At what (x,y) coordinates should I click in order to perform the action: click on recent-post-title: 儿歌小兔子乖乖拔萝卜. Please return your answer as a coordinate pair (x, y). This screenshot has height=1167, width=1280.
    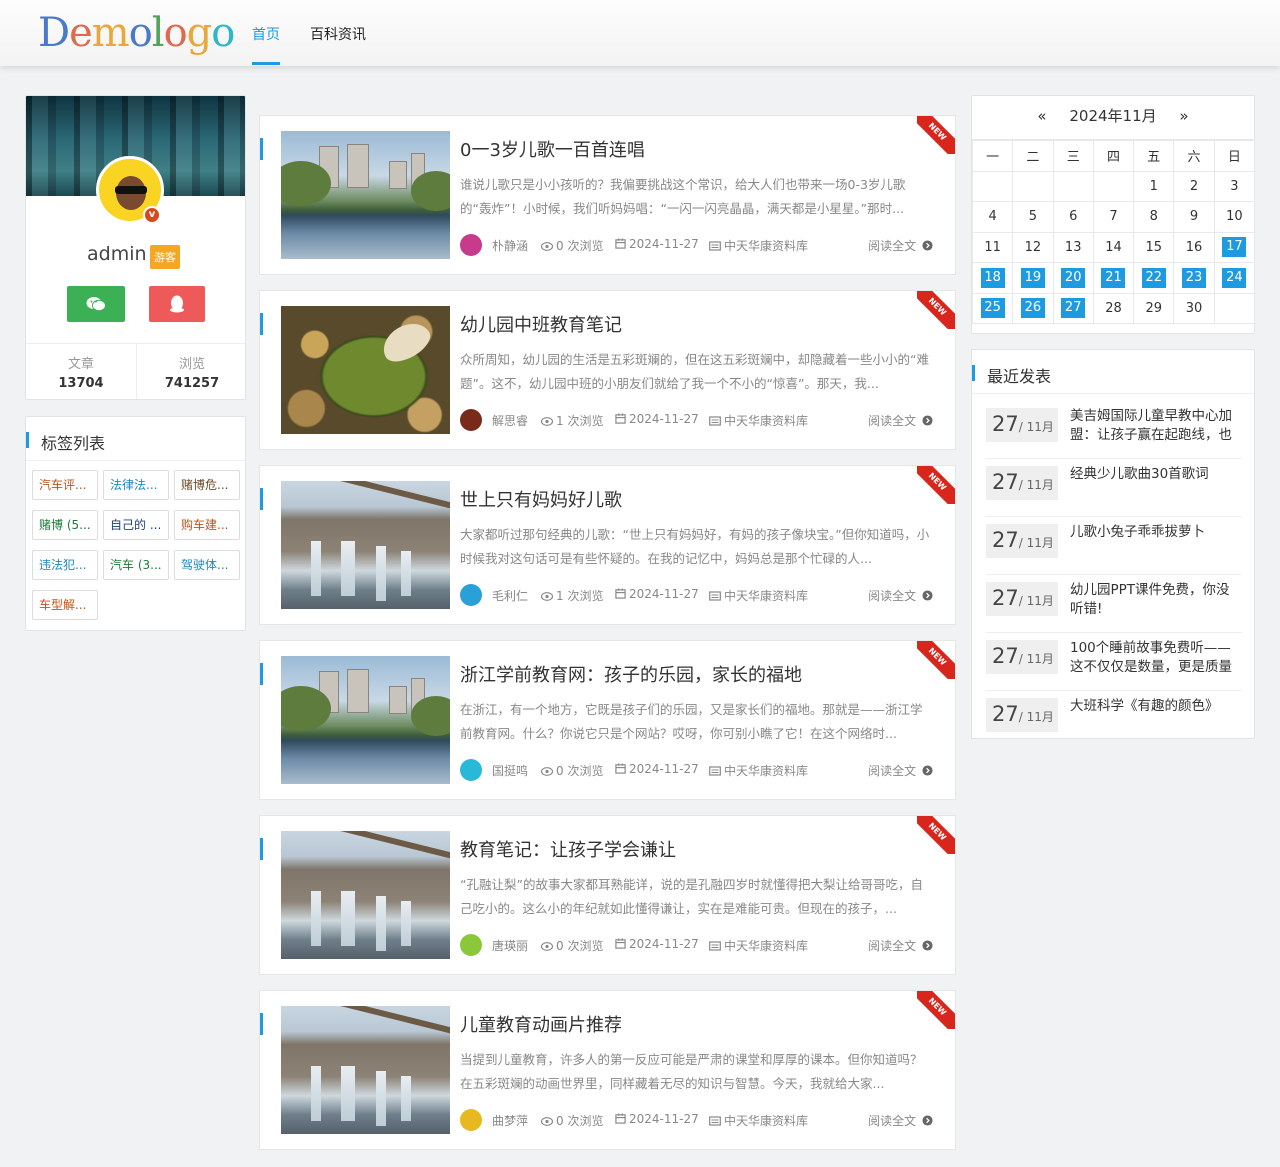
    Looking at the image, I should click on (1156, 542).